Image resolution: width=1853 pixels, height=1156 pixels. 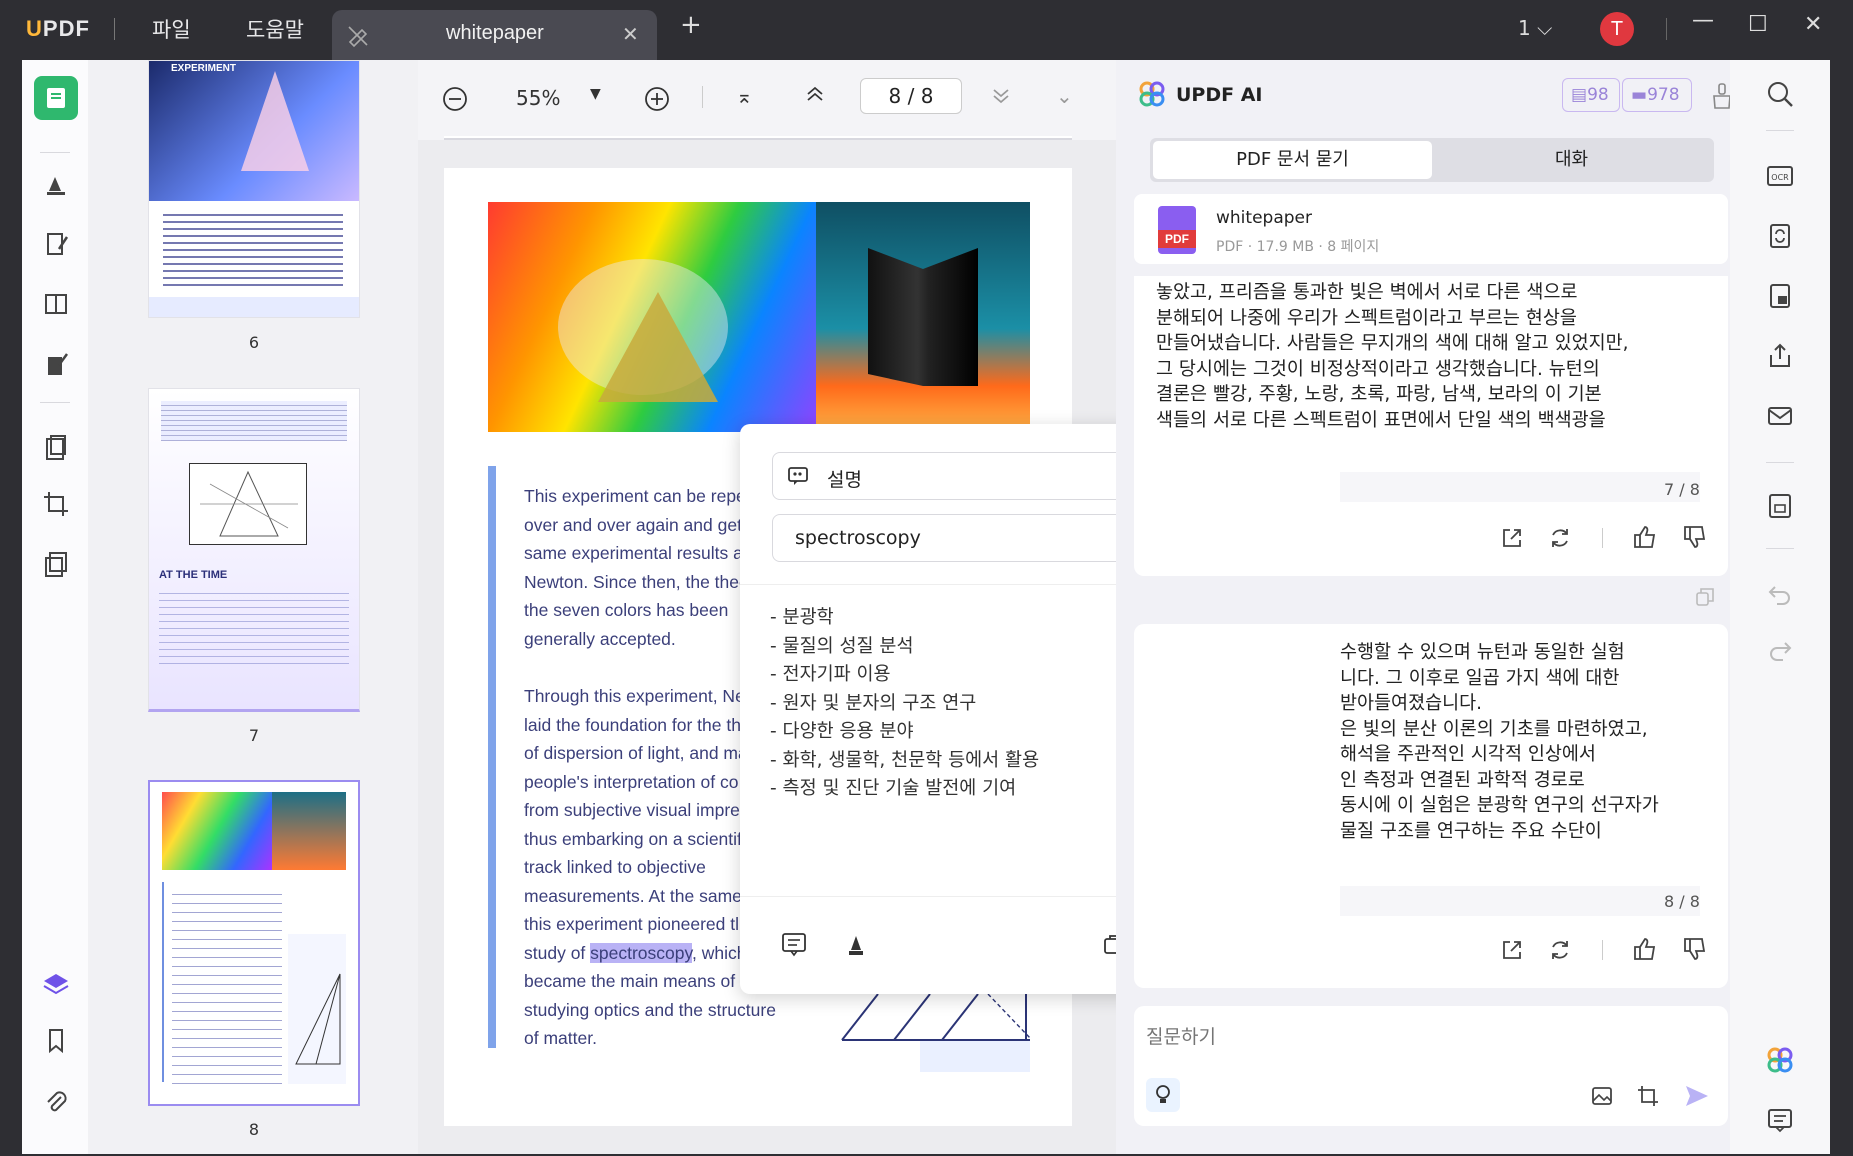 I want to click on close-tab-icon: ✕, so click(x=630, y=34).